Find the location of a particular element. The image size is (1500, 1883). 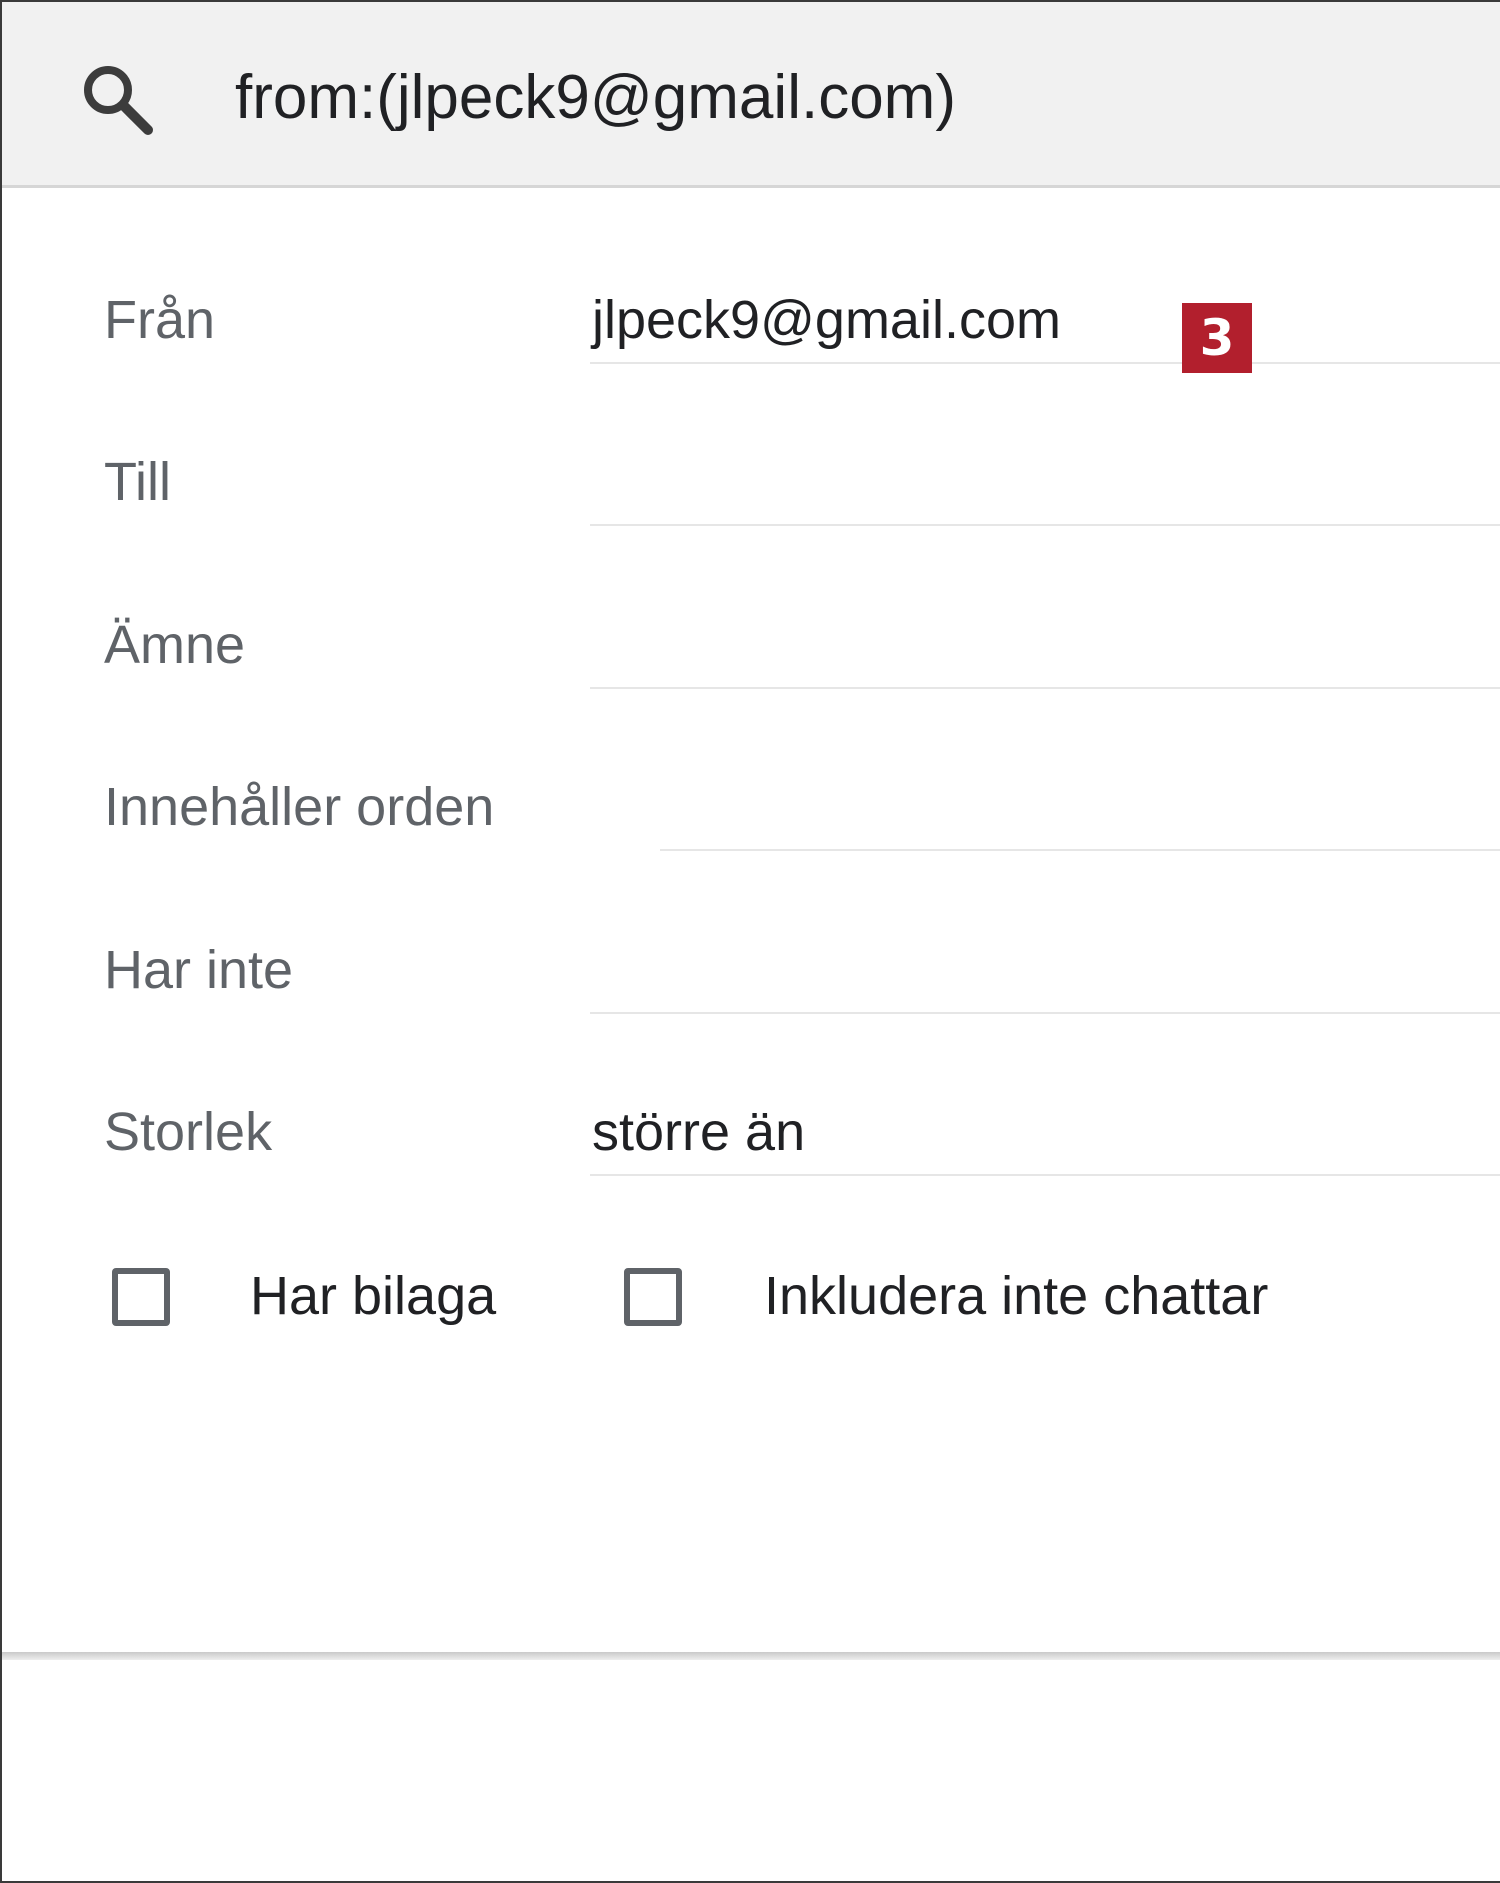

size-operator-select: större än is located at coordinates (1045, 1134).